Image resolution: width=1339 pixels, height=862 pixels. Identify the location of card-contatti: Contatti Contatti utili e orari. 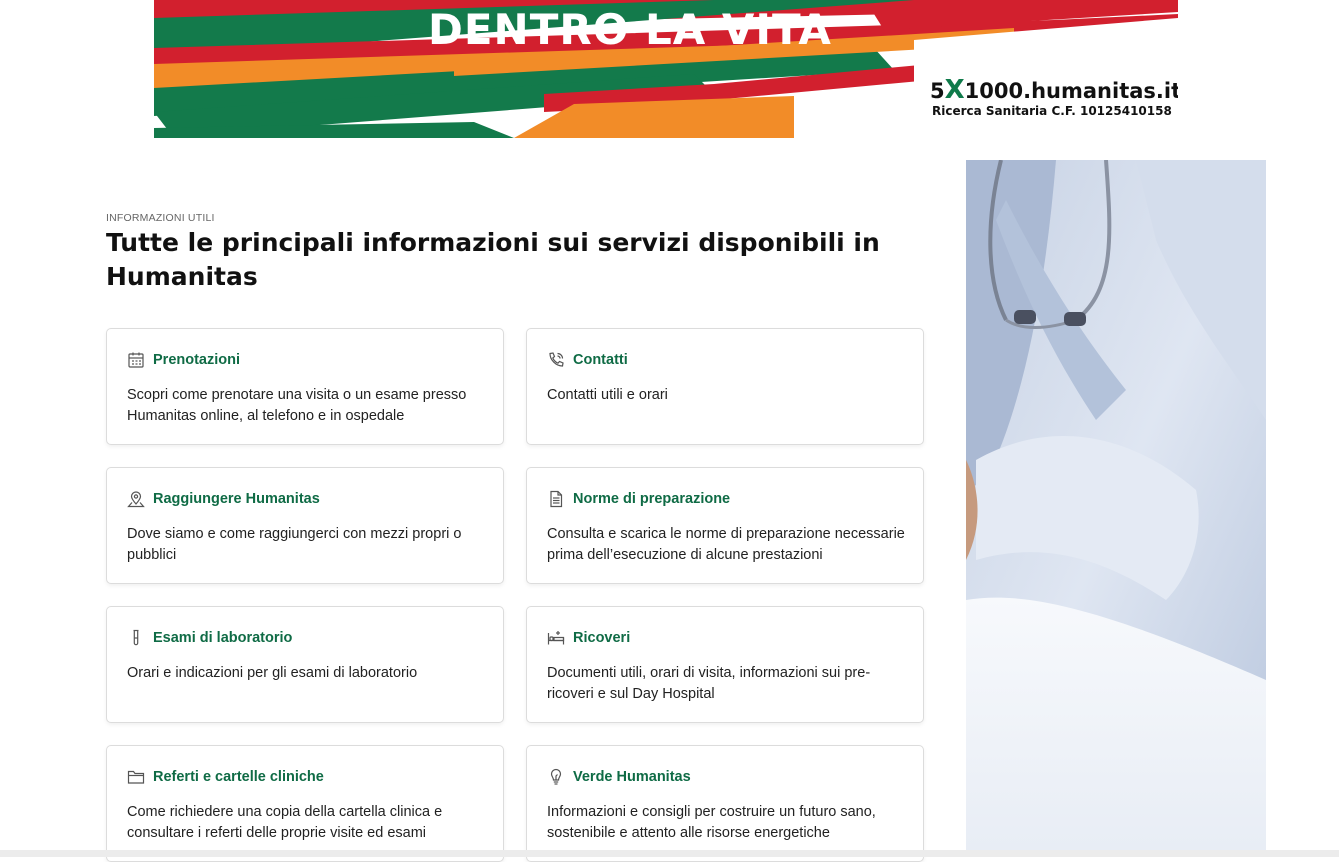
(725, 386).